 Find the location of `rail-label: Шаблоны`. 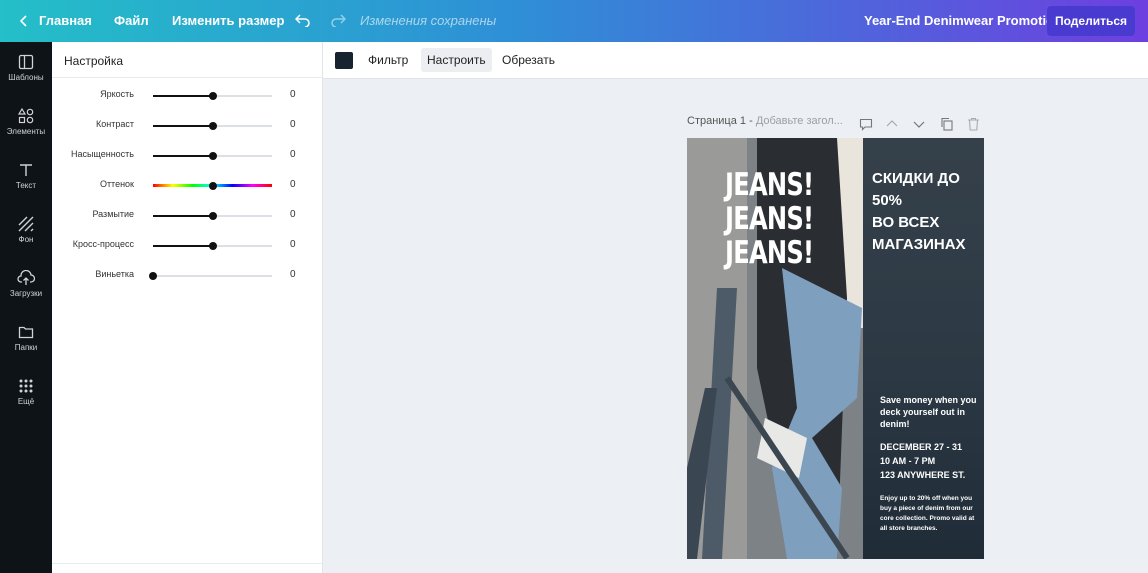

rail-label: Шаблоны is located at coordinates (26, 77).